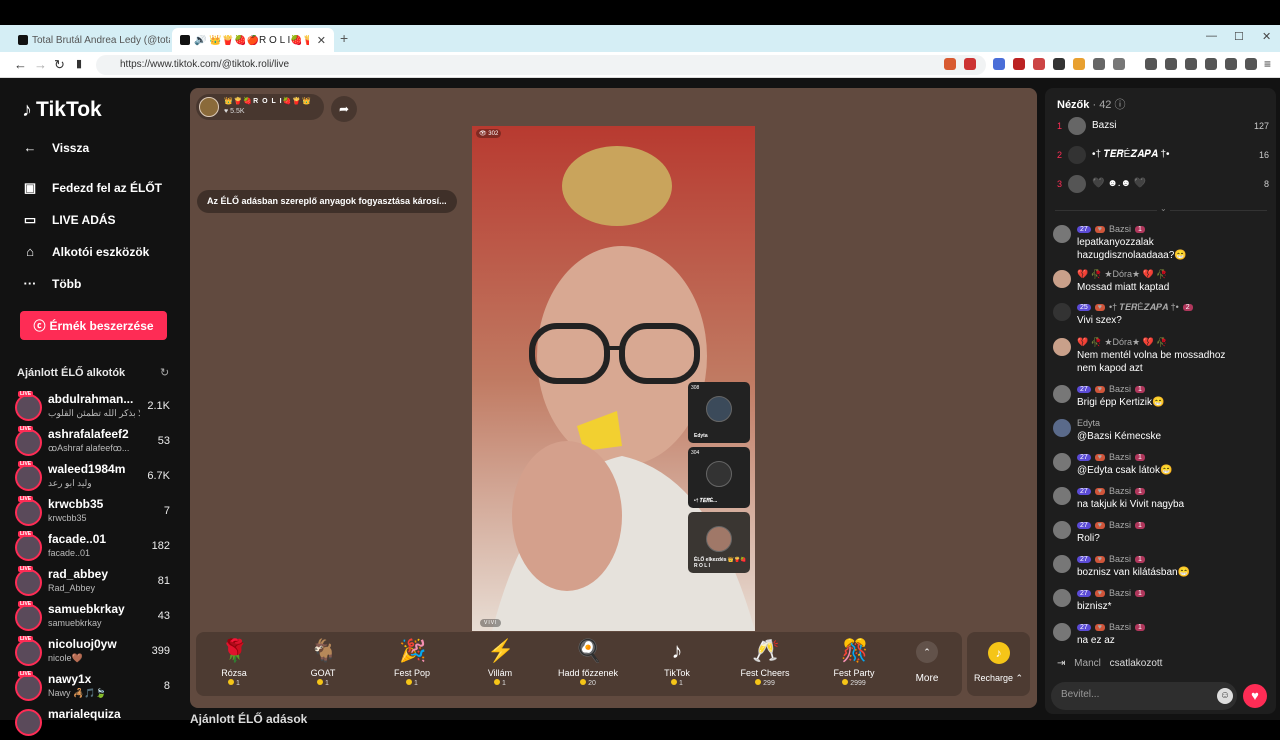 The height and width of the screenshot is (740, 1280). Describe the element at coordinates (1255, 696) in the screenshot. I see `like-heart-button: ♥` at that location.